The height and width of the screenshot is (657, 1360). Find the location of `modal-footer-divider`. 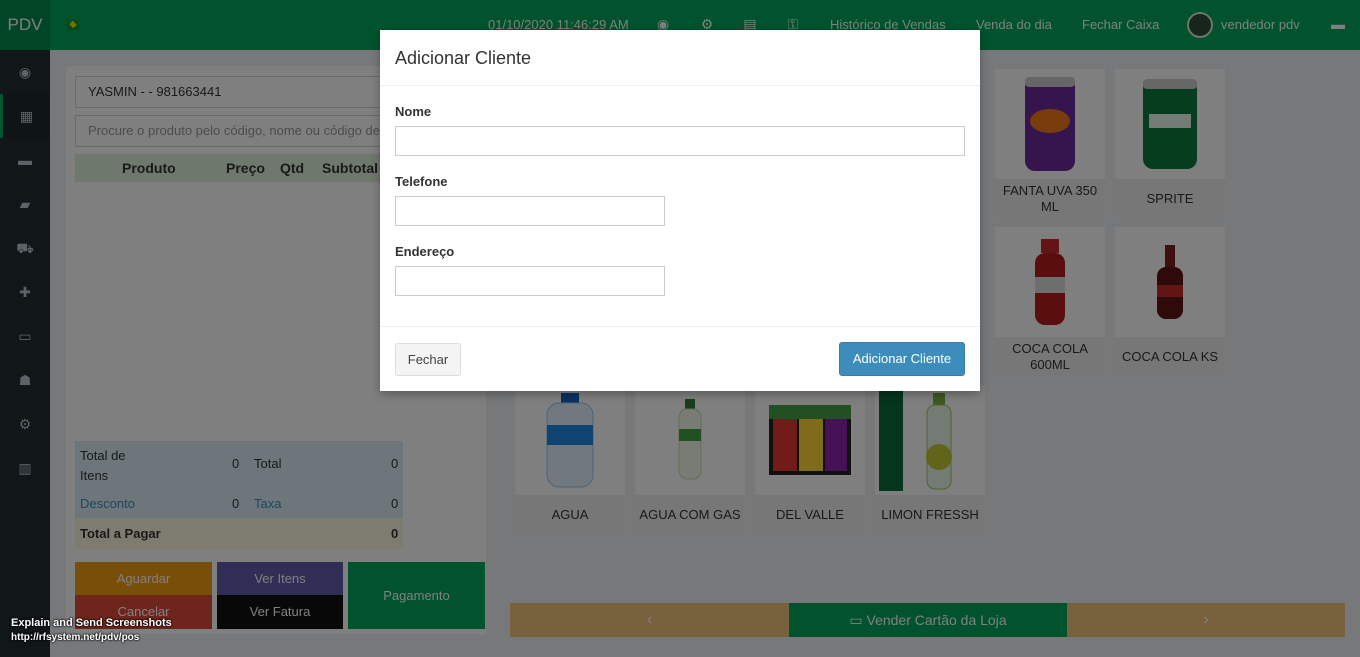

modal-footer-divider is located at coordinates (680, 326).